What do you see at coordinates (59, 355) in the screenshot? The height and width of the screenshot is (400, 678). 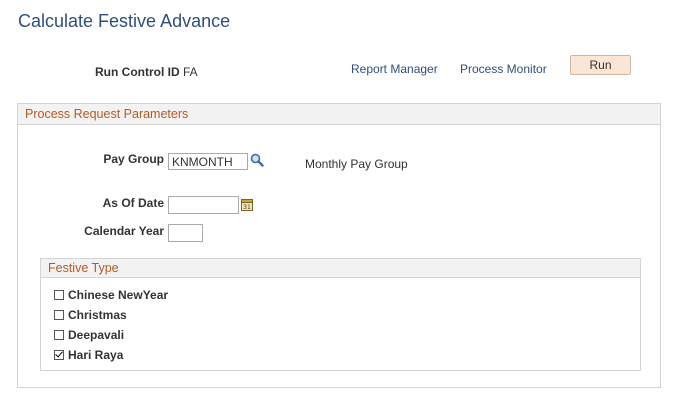 I see `hari-raya-checkbox` at bounding box center [59, 355].